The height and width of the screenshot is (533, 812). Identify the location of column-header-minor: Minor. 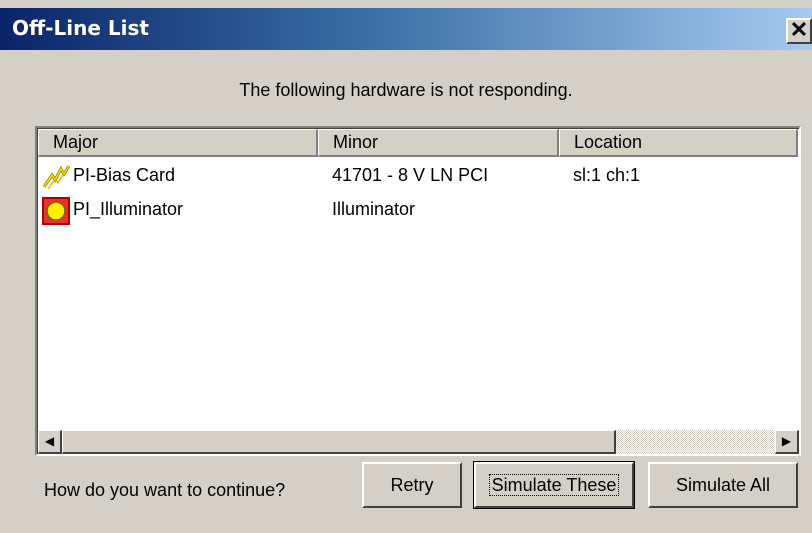
(438, 143).